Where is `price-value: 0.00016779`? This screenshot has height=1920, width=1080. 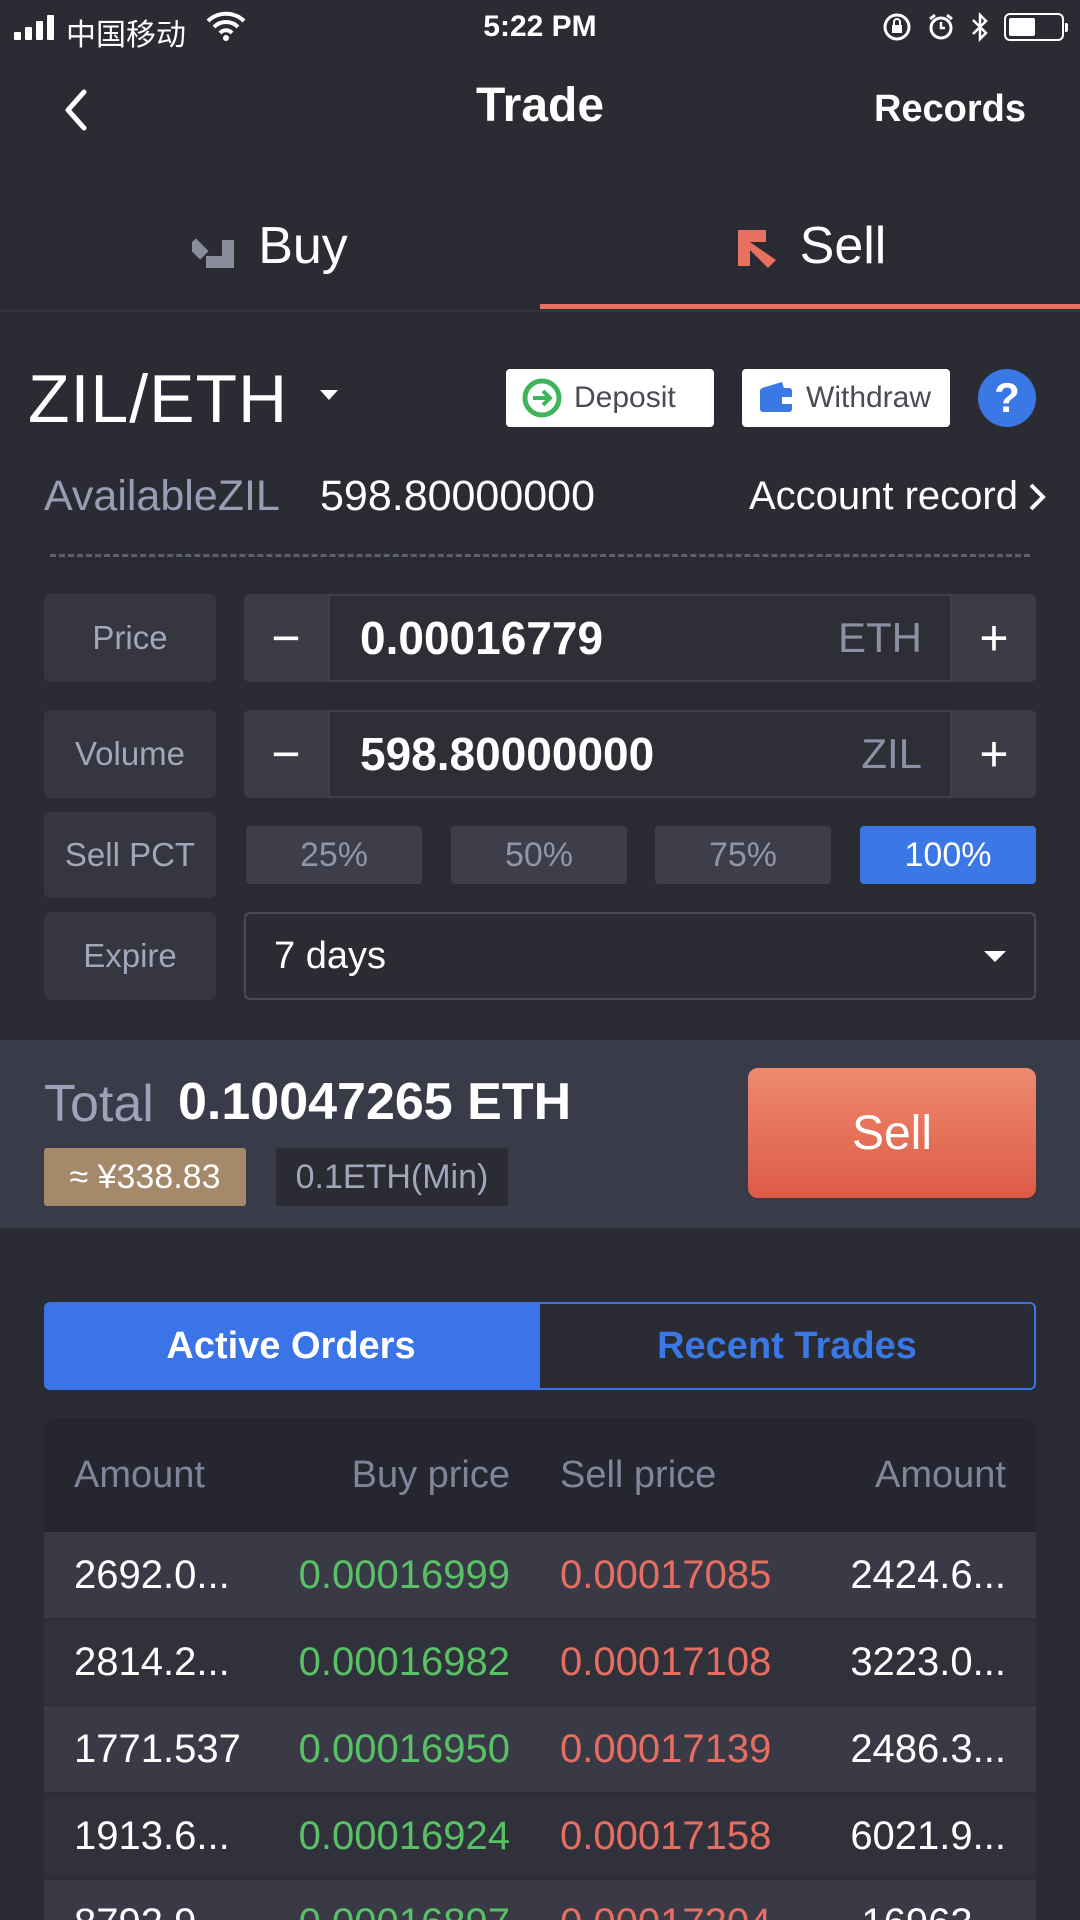 price-value: 0.00016779 is located at coordinates (482, 638).